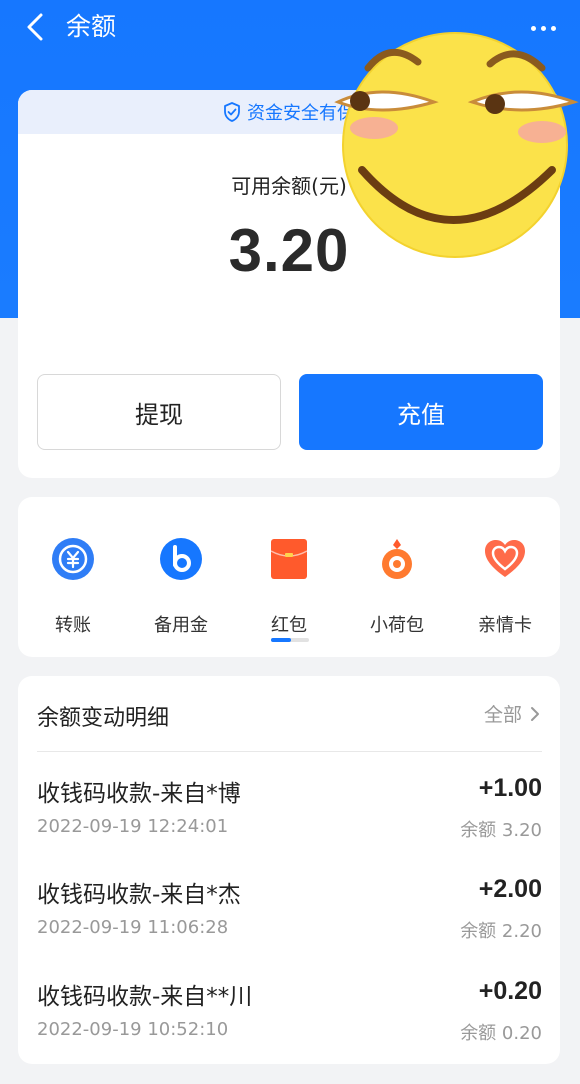 The height and width of the screenshot is (1084, 580). I want to click on transaction-title: 收钱码收款-来自*博, so click(139, 794).